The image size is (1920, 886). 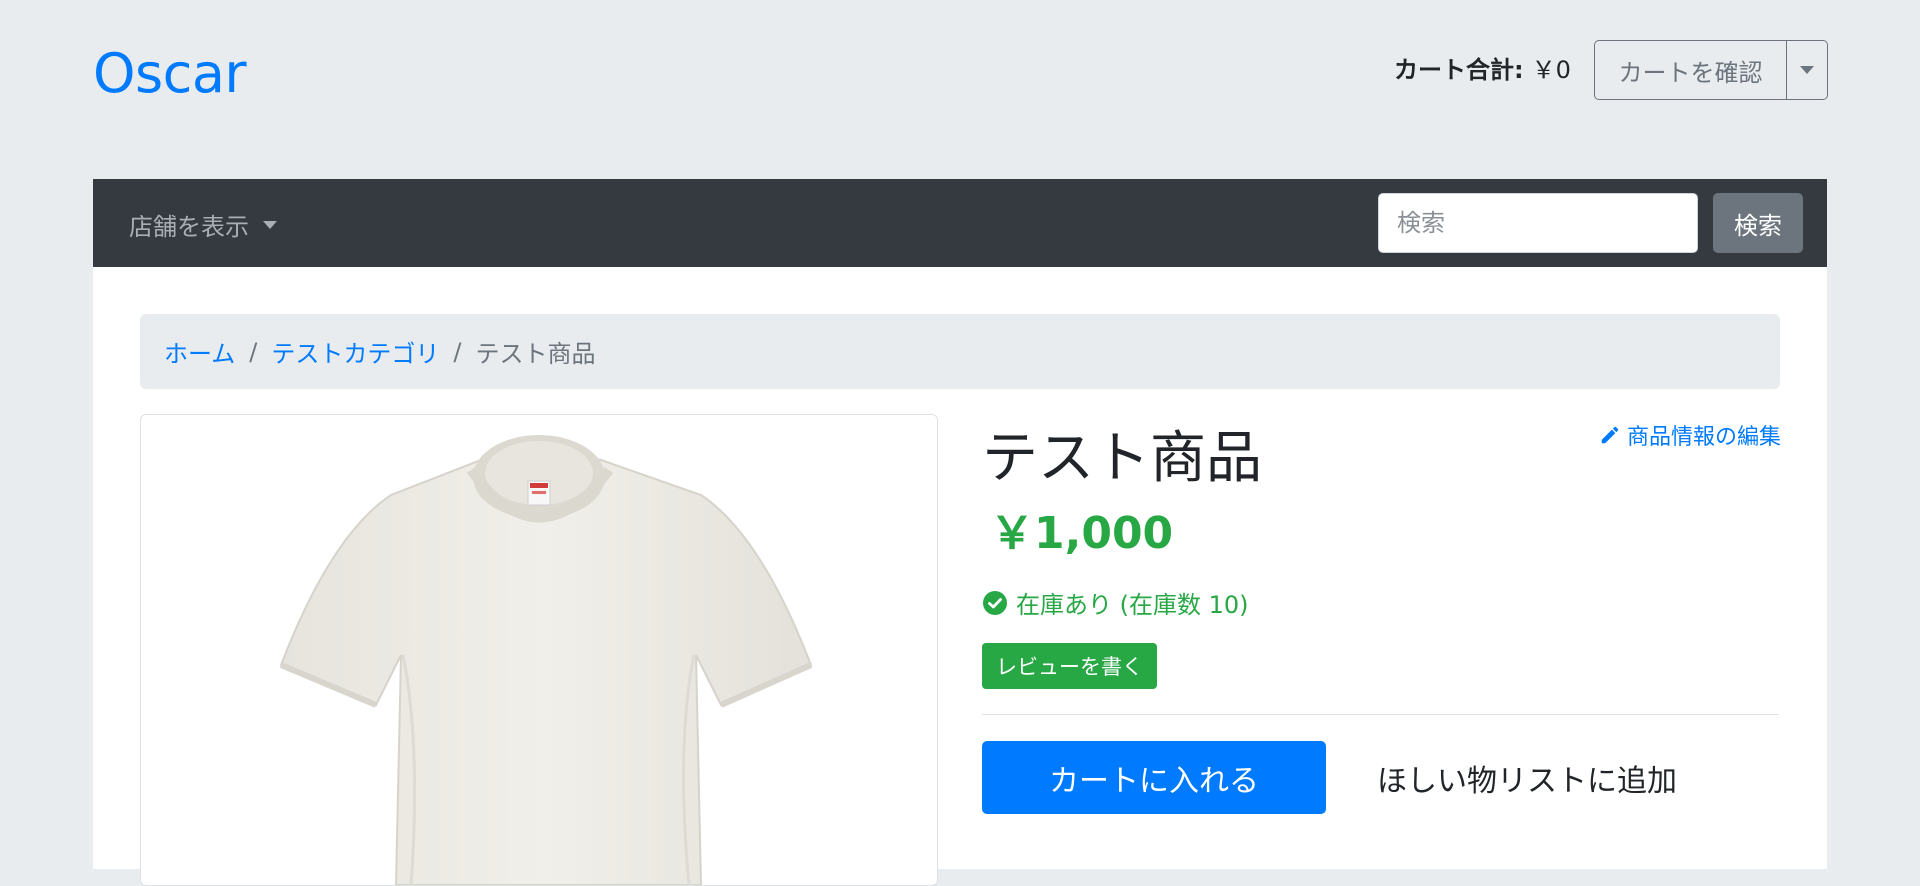 I want to click on view-cart-button-group: カートを確認, so click(x=1711, y=70).